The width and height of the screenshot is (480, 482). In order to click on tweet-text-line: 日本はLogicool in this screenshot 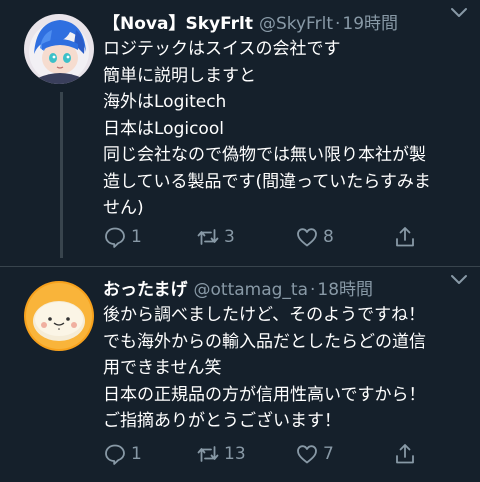, I will do `click(163, 128)`.